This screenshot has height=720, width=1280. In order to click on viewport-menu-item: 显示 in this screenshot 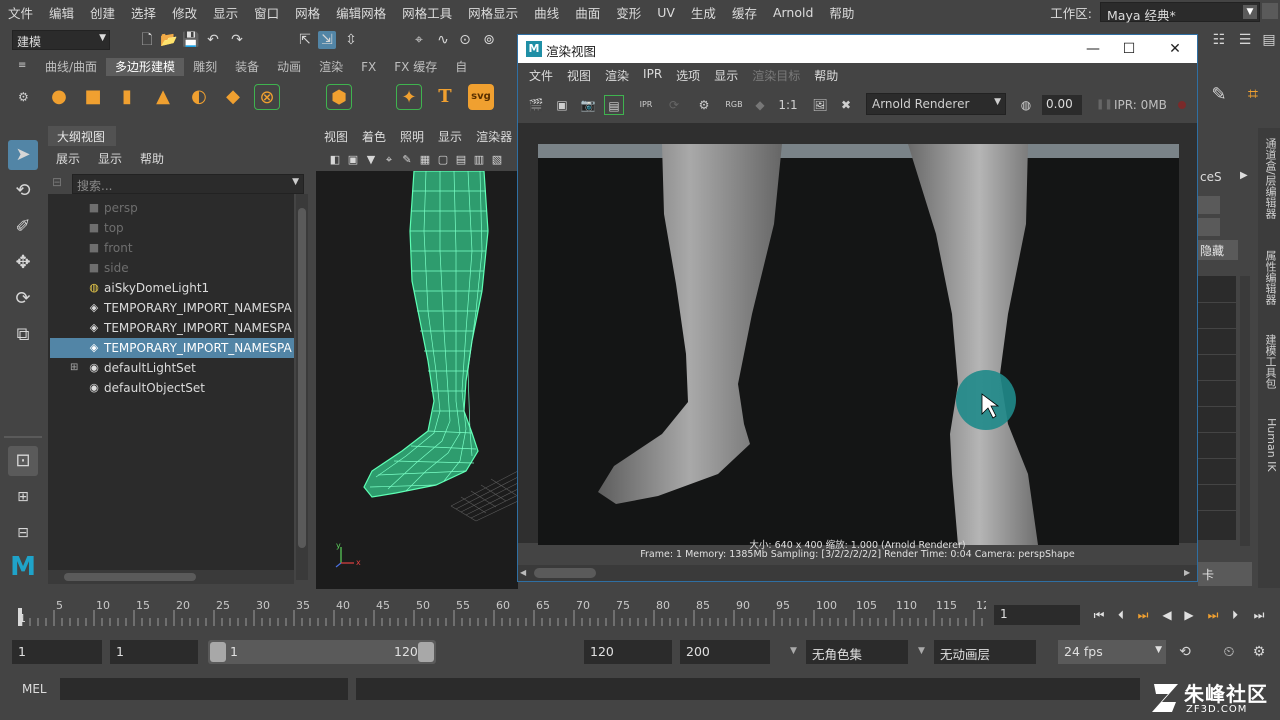, I will do `click(450, 138)`.